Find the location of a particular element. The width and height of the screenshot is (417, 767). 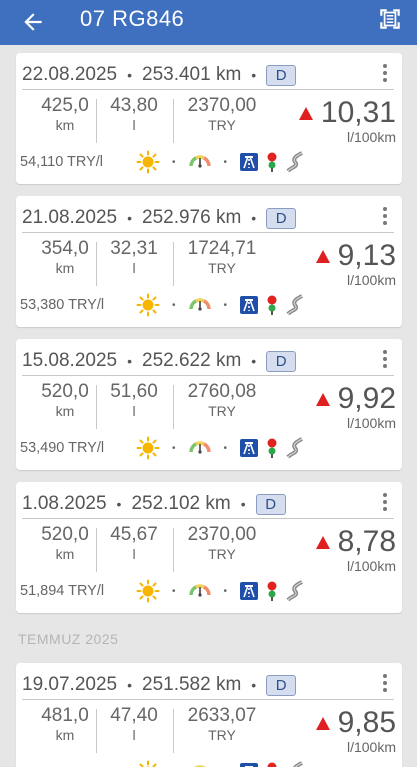

entry-date: 19.07.2025 is located at coordinates (70, 684).